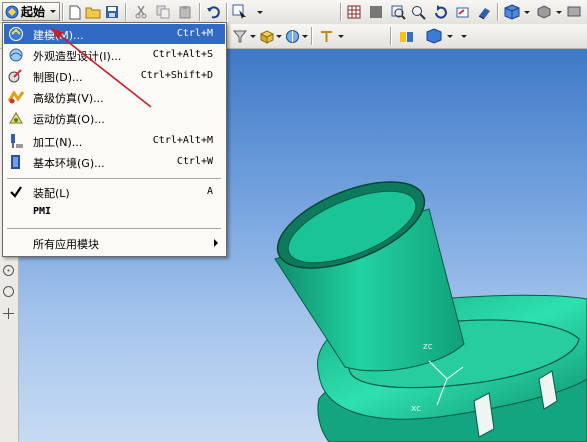 This screenshot has height=442, width=587. I want to click on menu-item-pmi: PMI, so click(114, 213).